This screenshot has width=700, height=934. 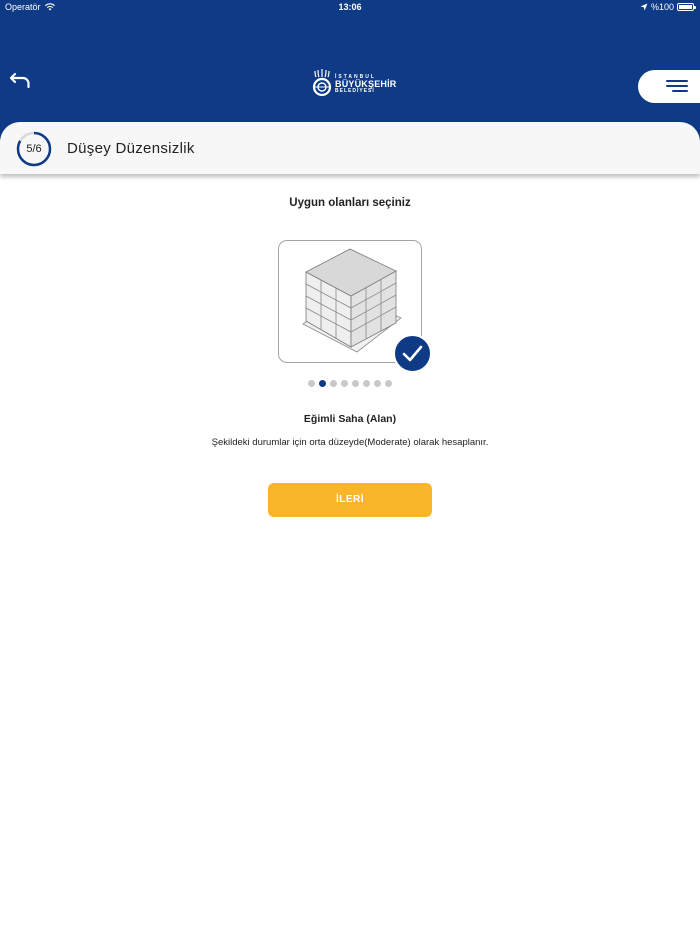 I want to click on logo-line-3: BELEDİYESİ, so click(x=355, y=90).